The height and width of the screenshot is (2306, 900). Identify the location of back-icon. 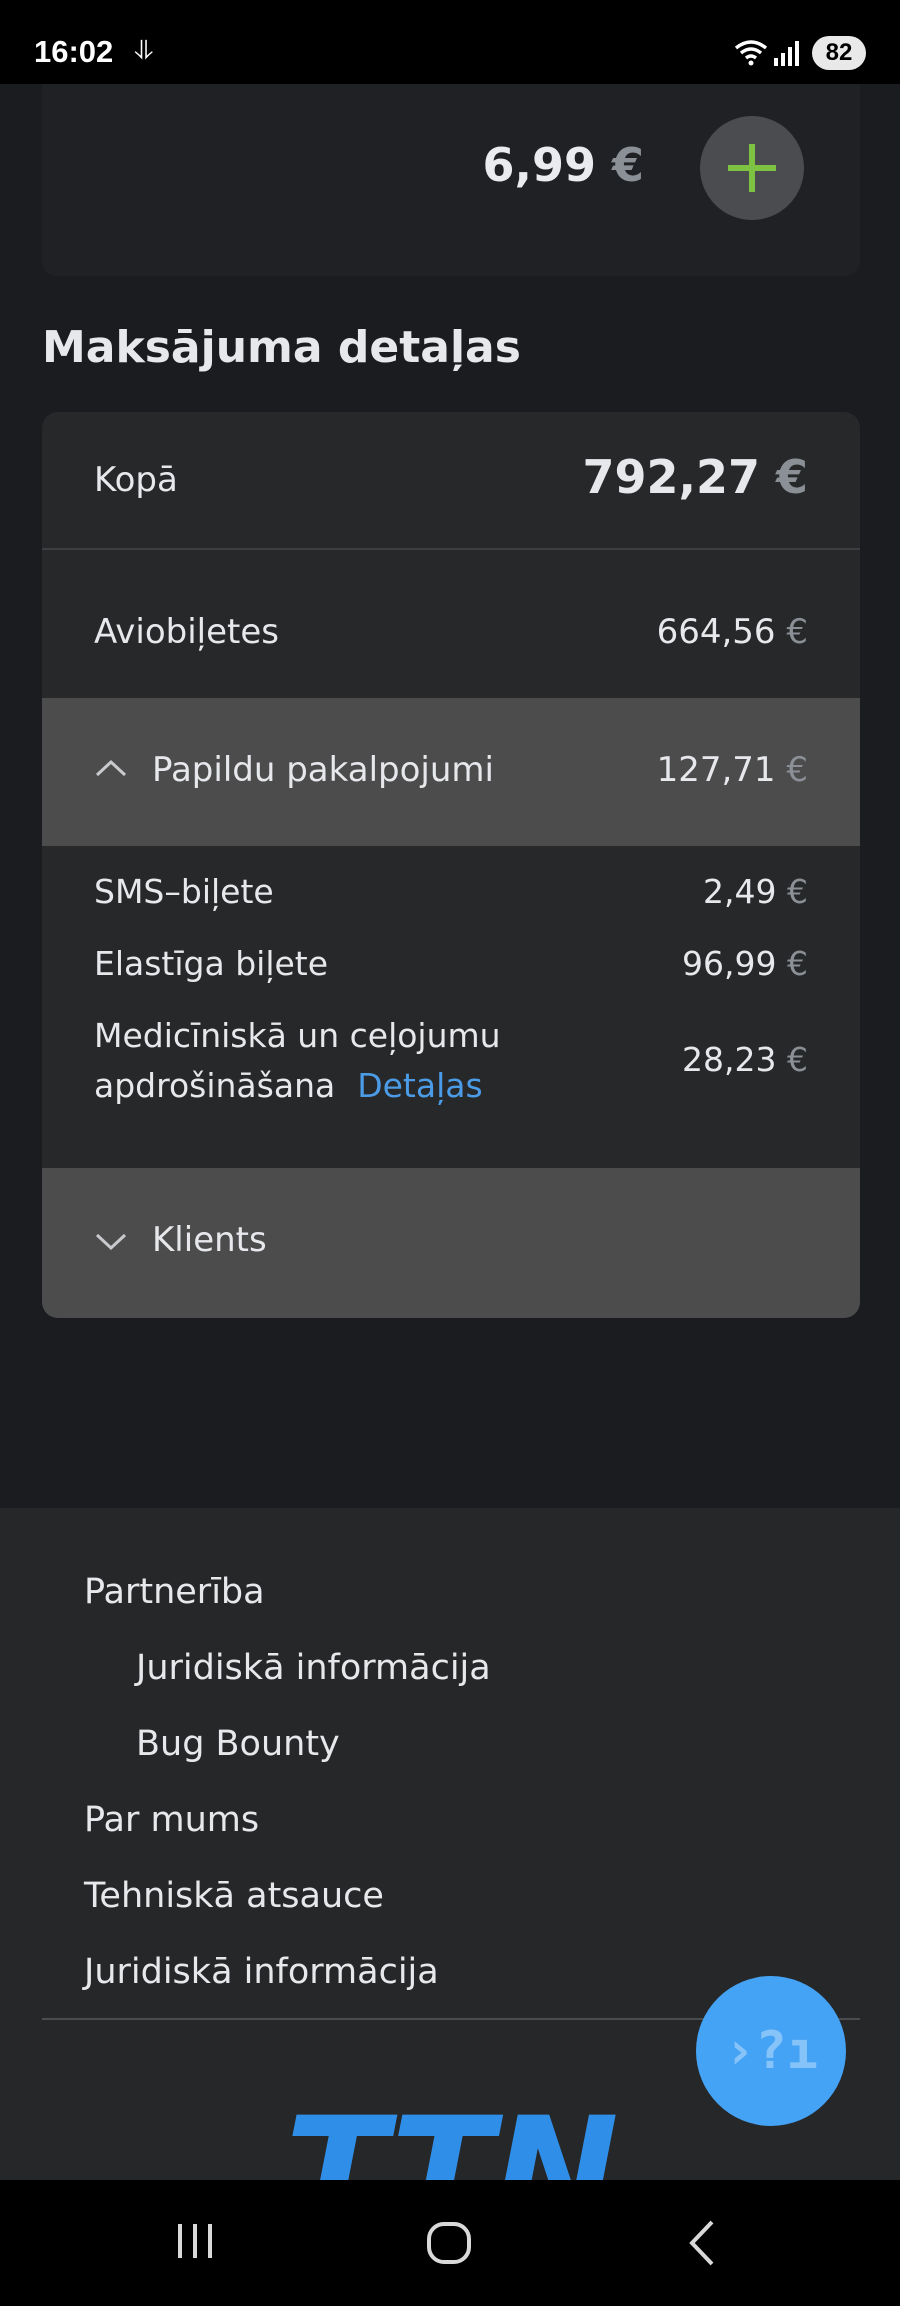
(702, 2243).